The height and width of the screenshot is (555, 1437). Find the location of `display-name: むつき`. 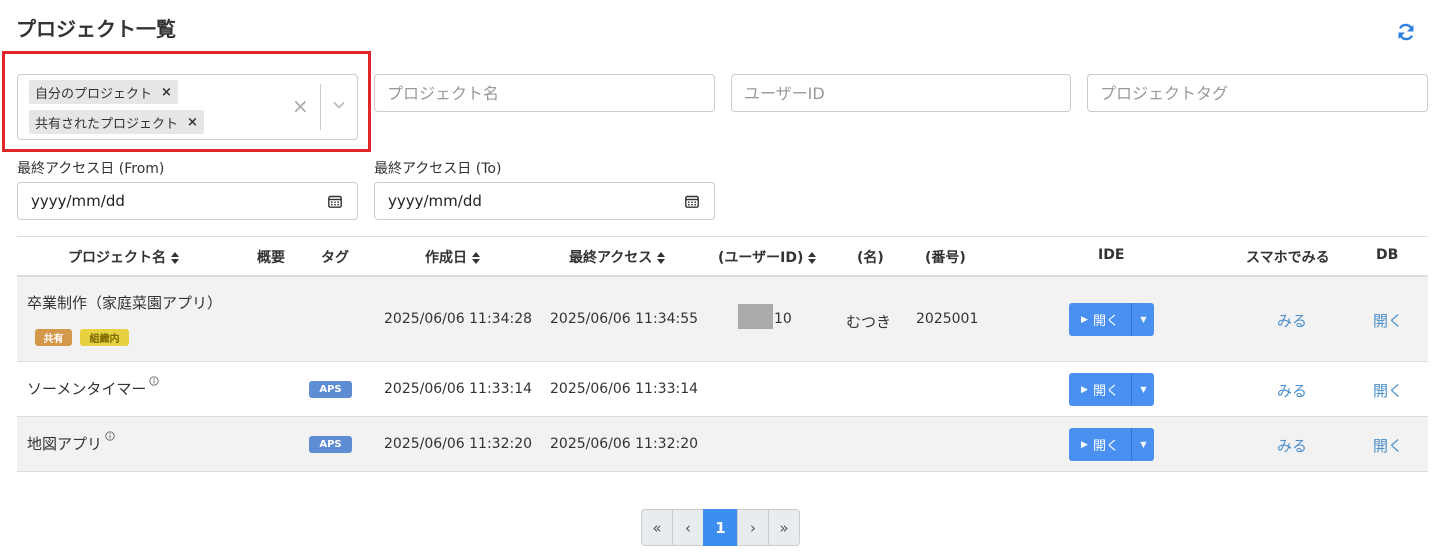

display-name: むつき is located at coordinates (869, 322).